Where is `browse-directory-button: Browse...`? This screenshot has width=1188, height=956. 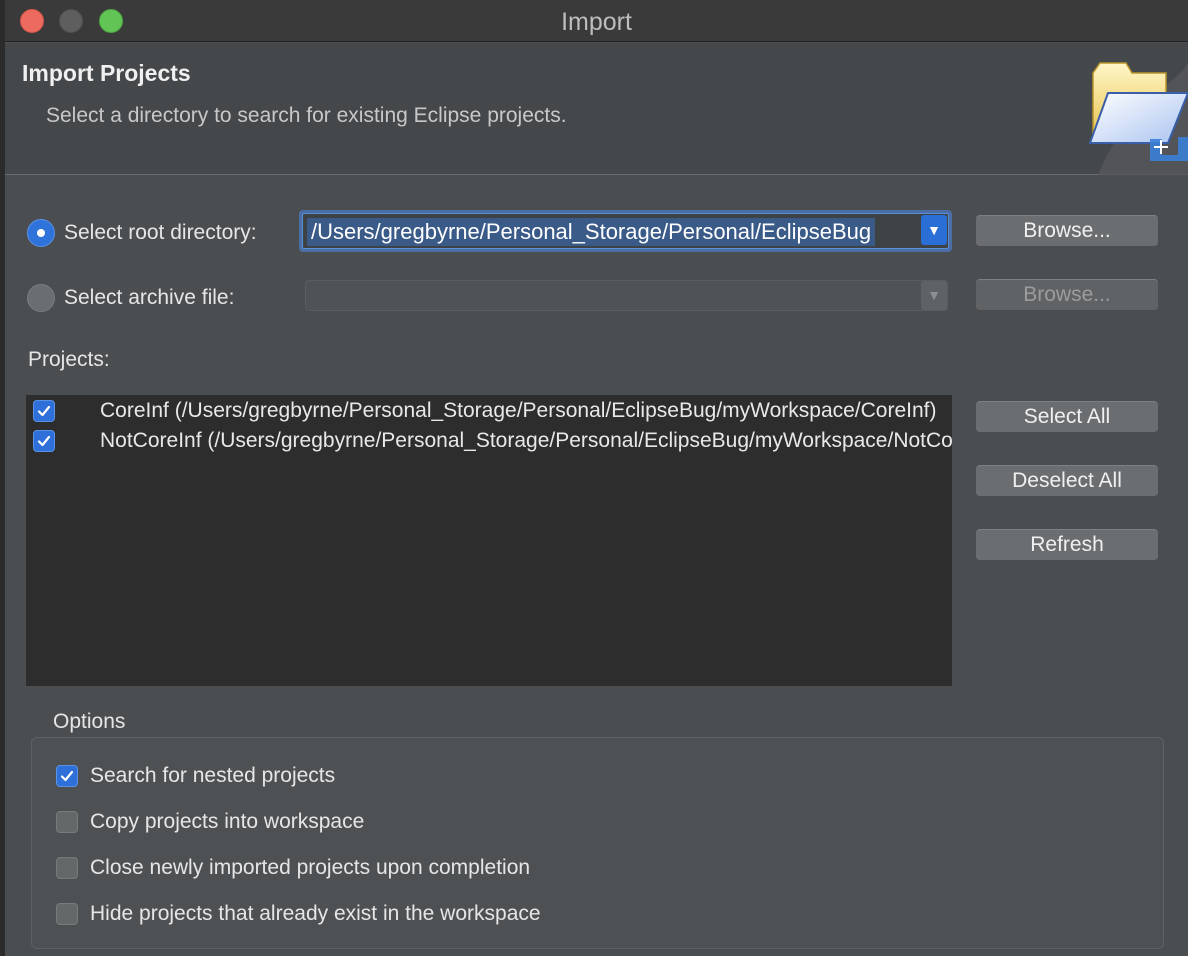
browse-directory-button: Browse... is located at coordinates (1067, 231).